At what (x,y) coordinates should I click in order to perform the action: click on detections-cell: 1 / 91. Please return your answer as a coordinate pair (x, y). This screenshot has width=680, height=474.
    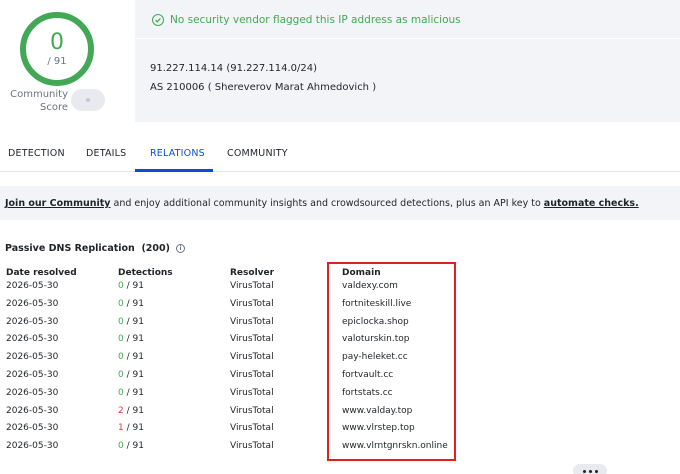
    Looking at the image, I should click on (131, 428).